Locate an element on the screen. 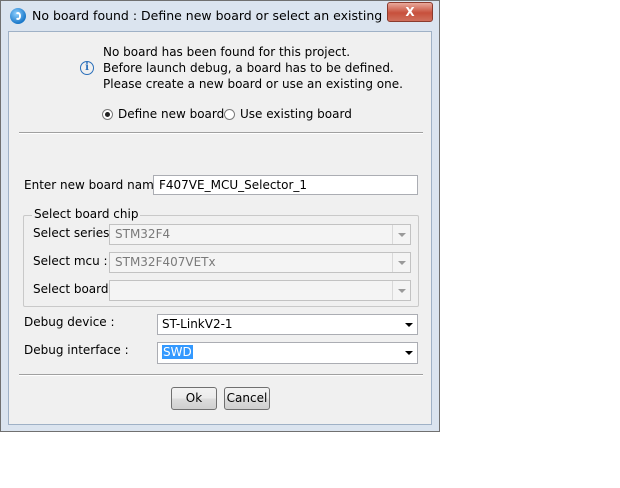  app-logo-icon is located at coordinates (18, 16).